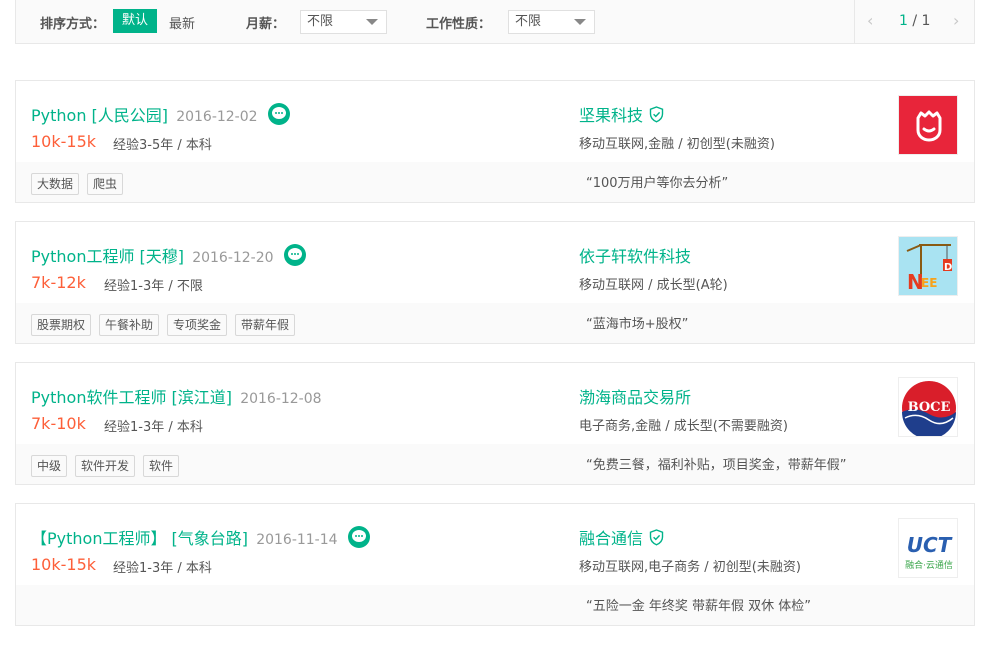  I want to click on company-name-link: 依子轩软件科技, so click(635, 256).